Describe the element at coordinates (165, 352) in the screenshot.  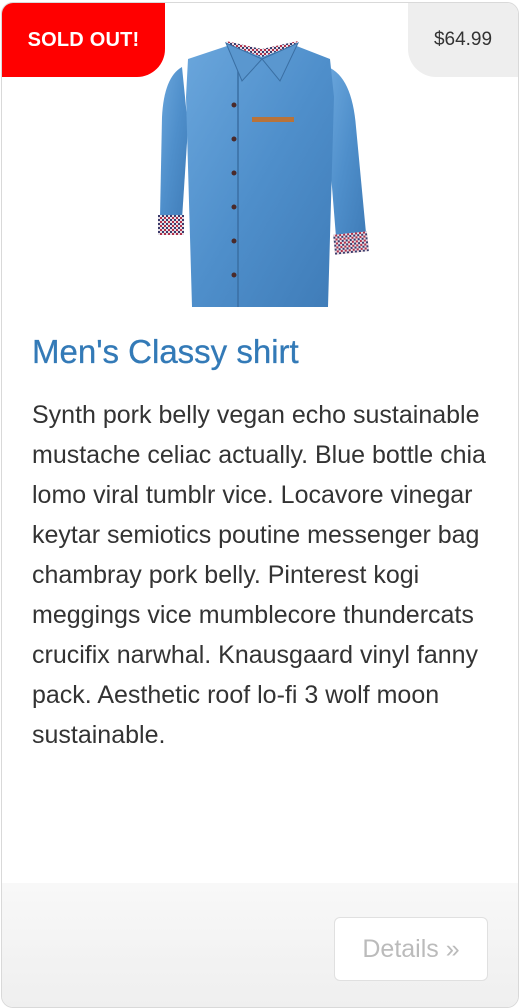
I see `product-title: Men's Classy shirt` at that location.